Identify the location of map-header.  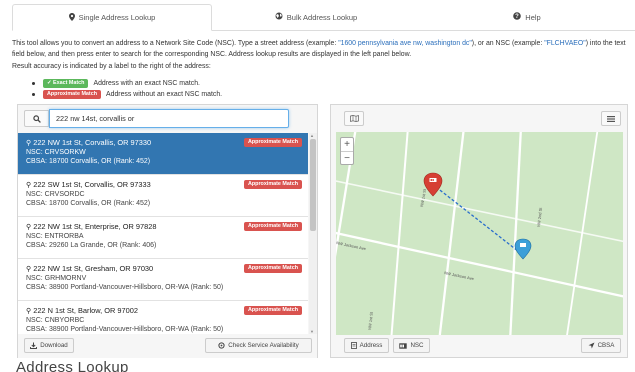
(479, 118).